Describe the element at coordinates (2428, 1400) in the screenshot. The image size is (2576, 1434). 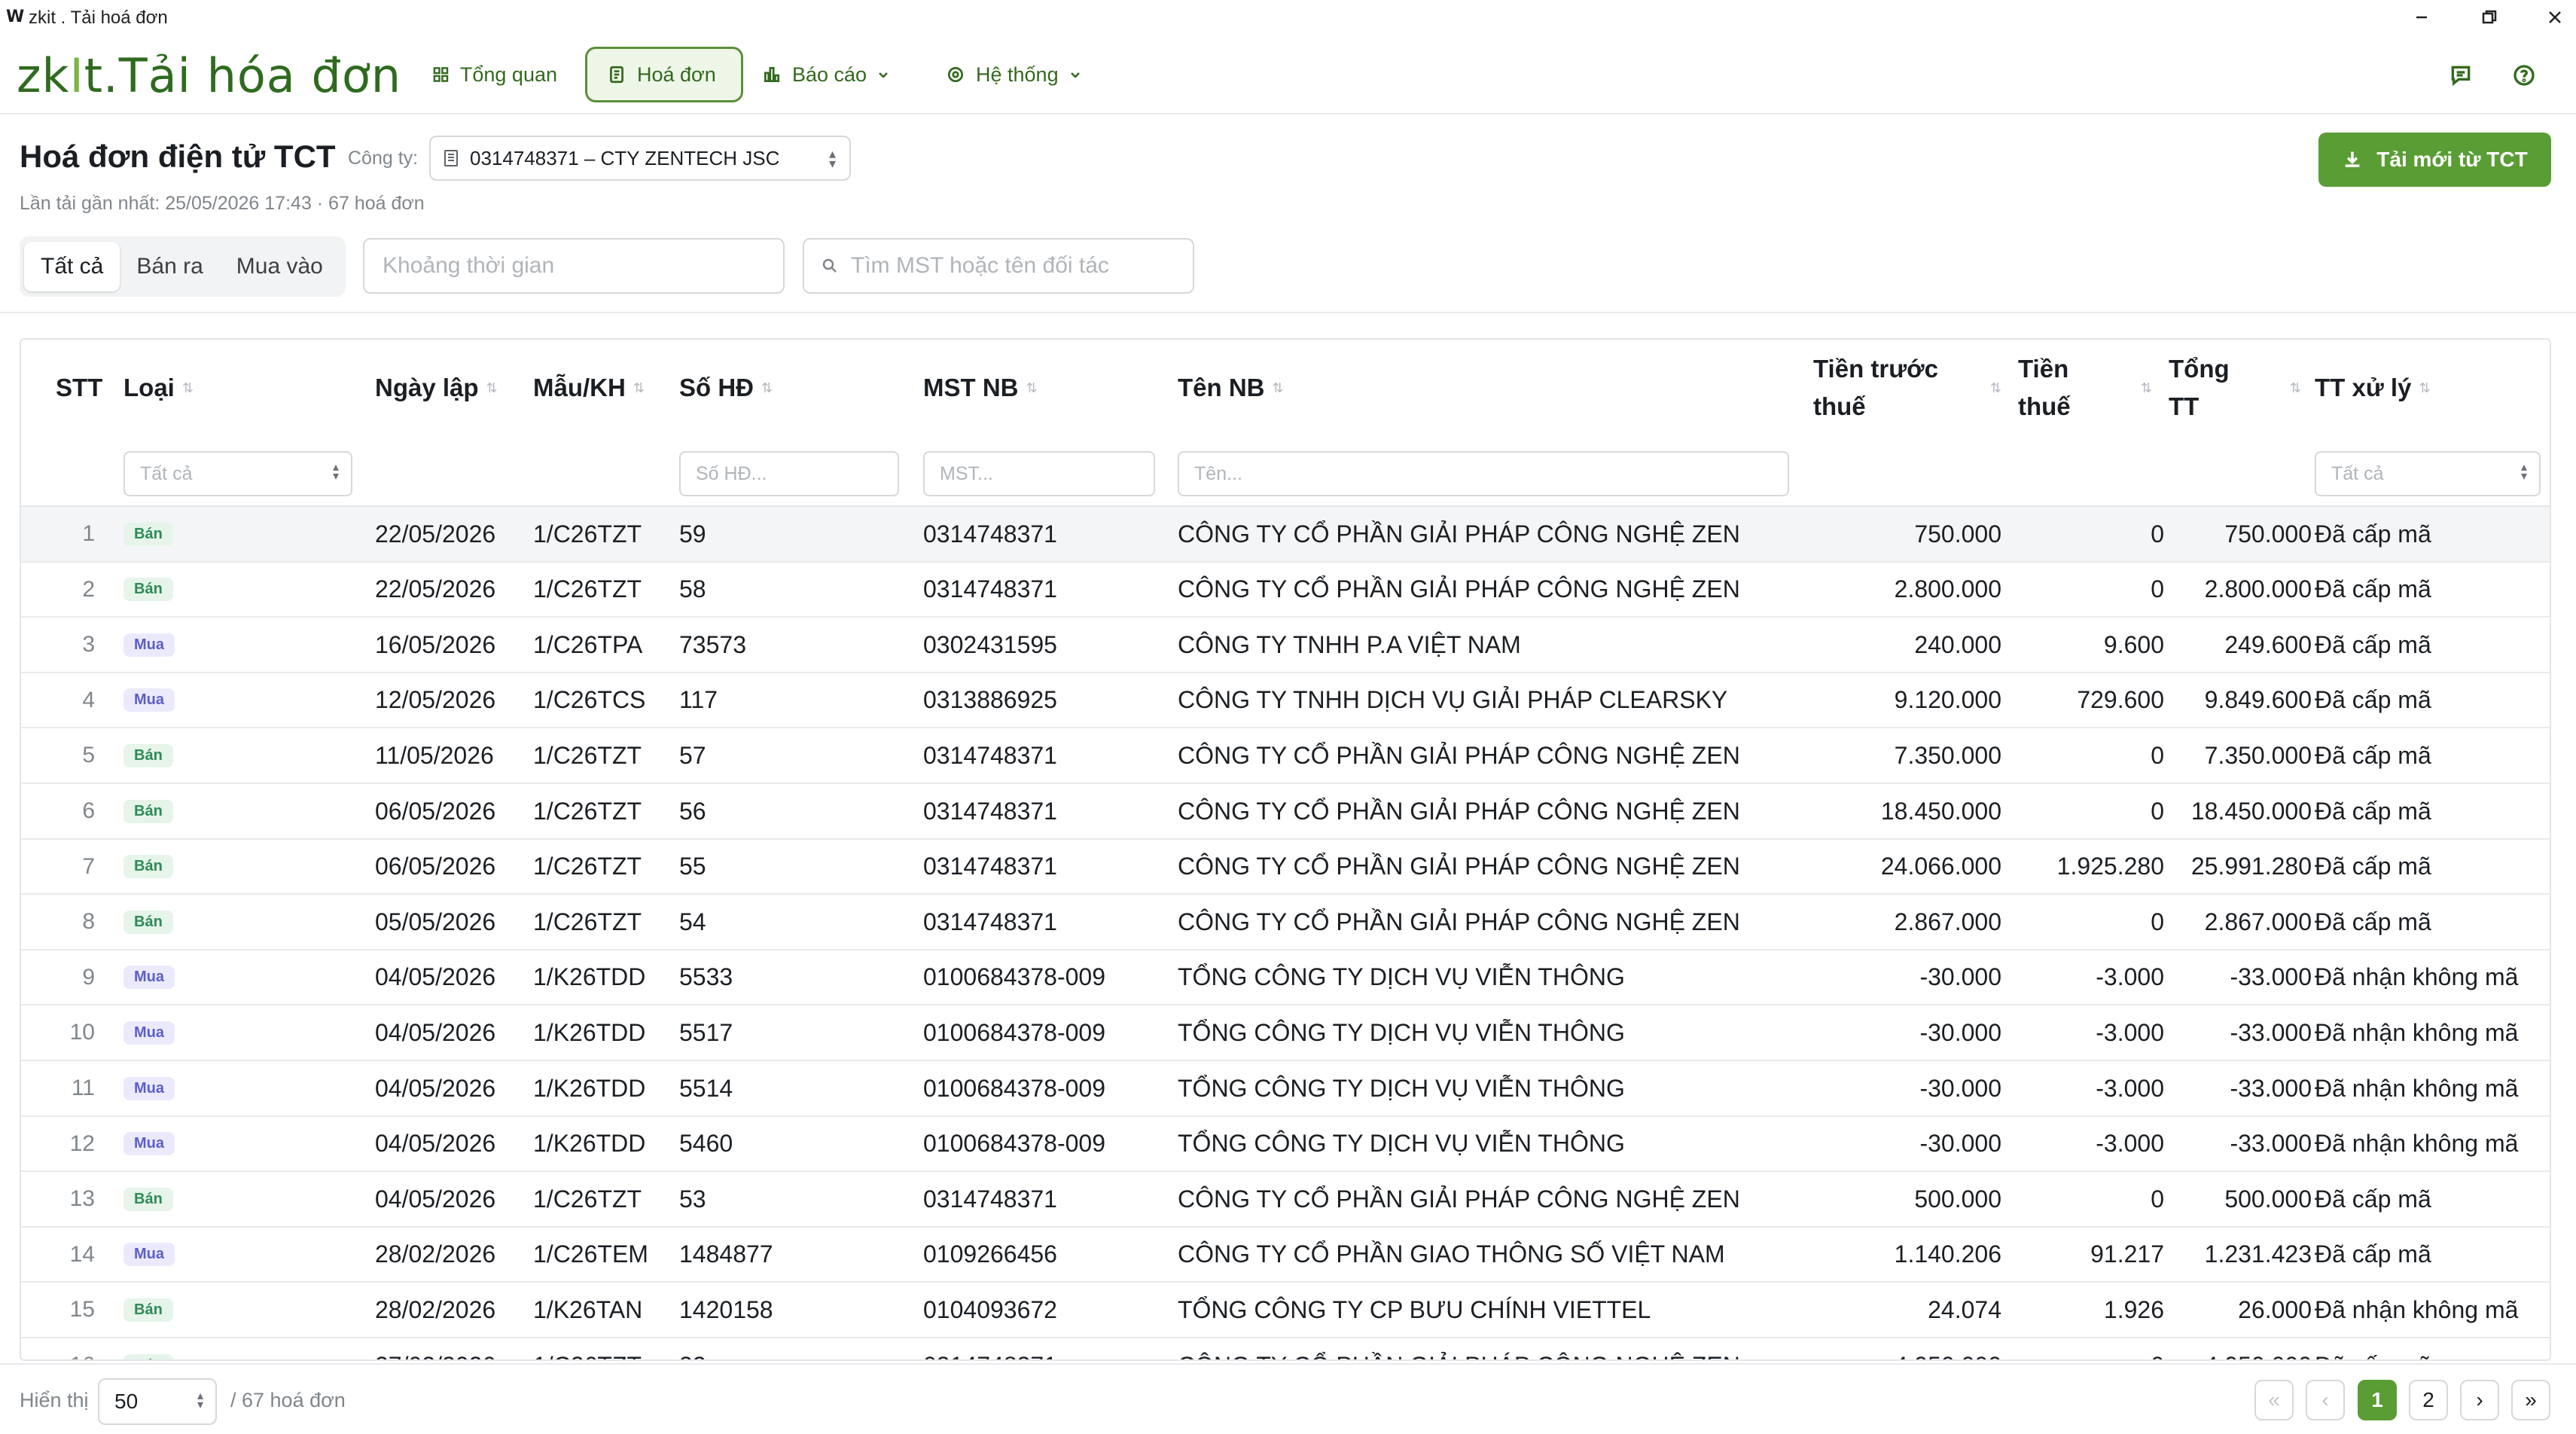
I see `page-button-2: 2` at that location.